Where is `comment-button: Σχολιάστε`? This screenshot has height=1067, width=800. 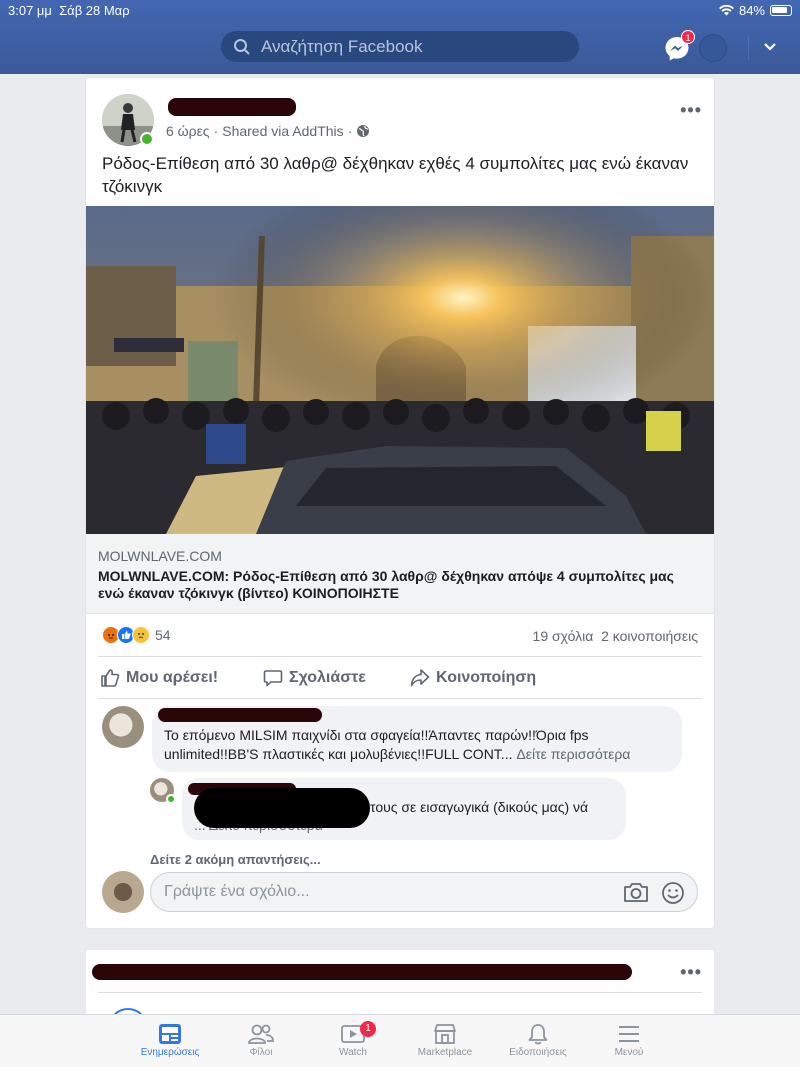 comment-button: Σχολιάστε is located at coordinates (314, 678).